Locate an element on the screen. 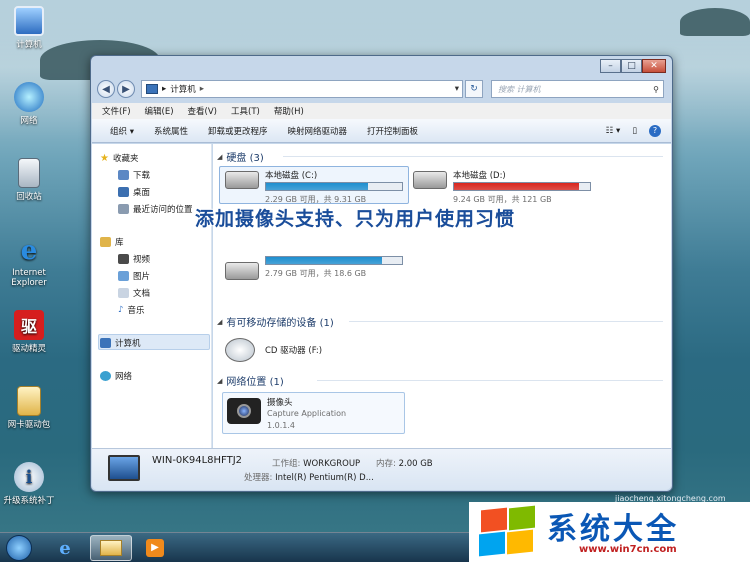  nav-computer: 计算机 is located at coordinates (120, 343).